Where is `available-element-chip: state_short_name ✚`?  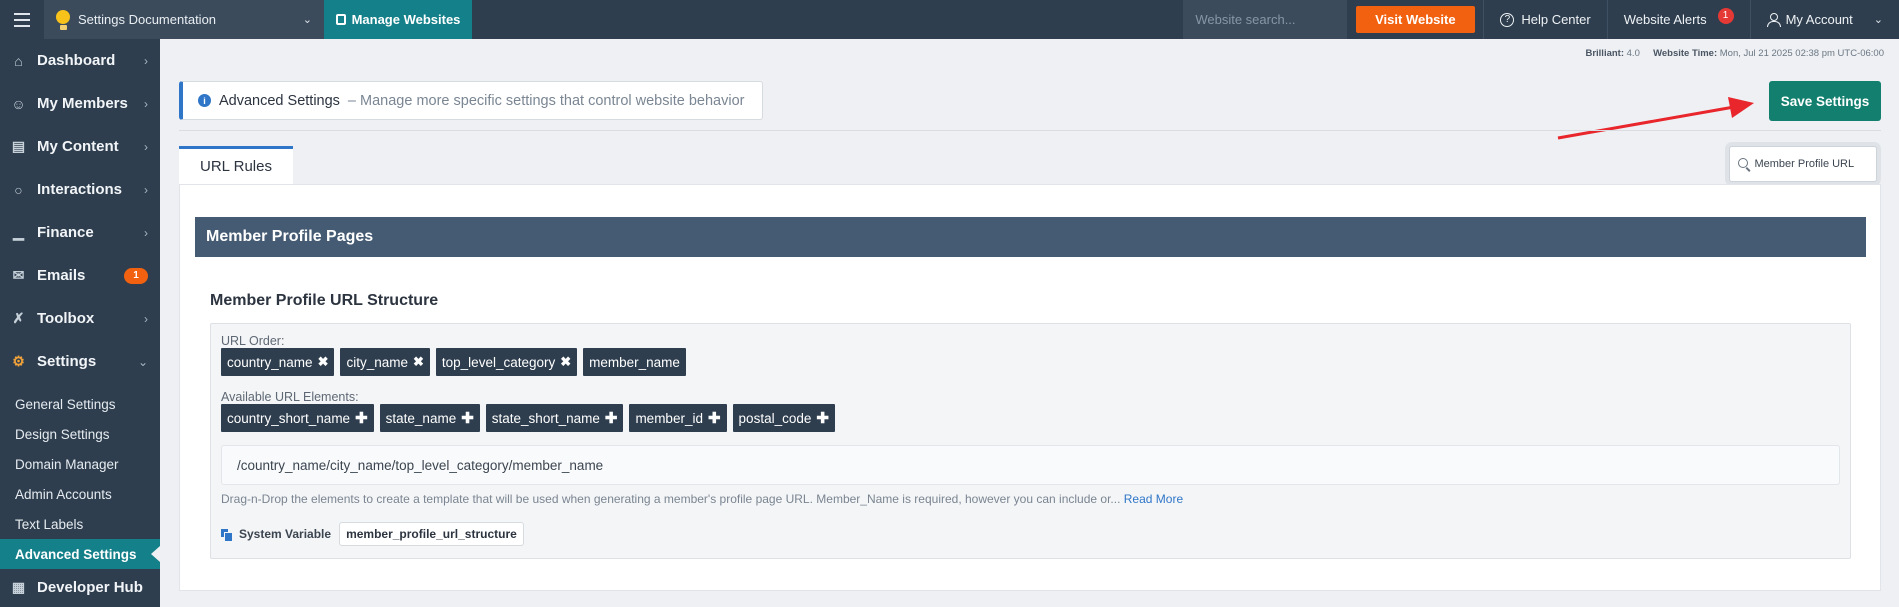 available-element-chip: state_short_name ✚ is located at coordinates (554, 418).